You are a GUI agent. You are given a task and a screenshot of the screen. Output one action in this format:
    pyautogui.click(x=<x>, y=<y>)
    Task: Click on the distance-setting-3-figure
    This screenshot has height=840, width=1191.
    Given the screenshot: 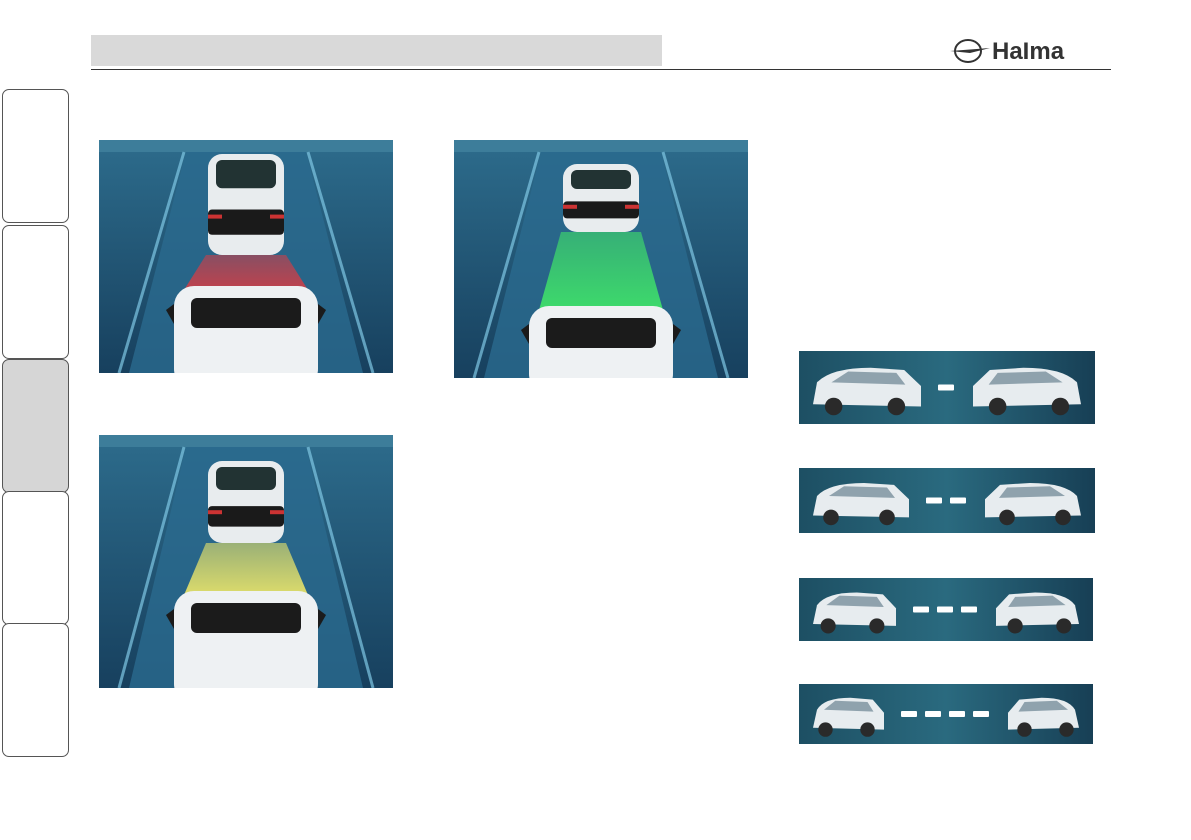 What is the action you would take?
    pyautogui.click(x=946, y=609)
    